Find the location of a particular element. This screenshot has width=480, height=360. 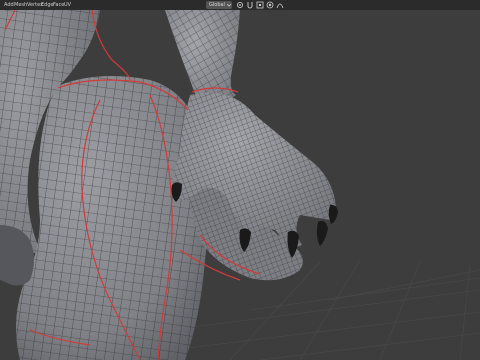

transform-pivot-icon is located at coordinates (240, 5).